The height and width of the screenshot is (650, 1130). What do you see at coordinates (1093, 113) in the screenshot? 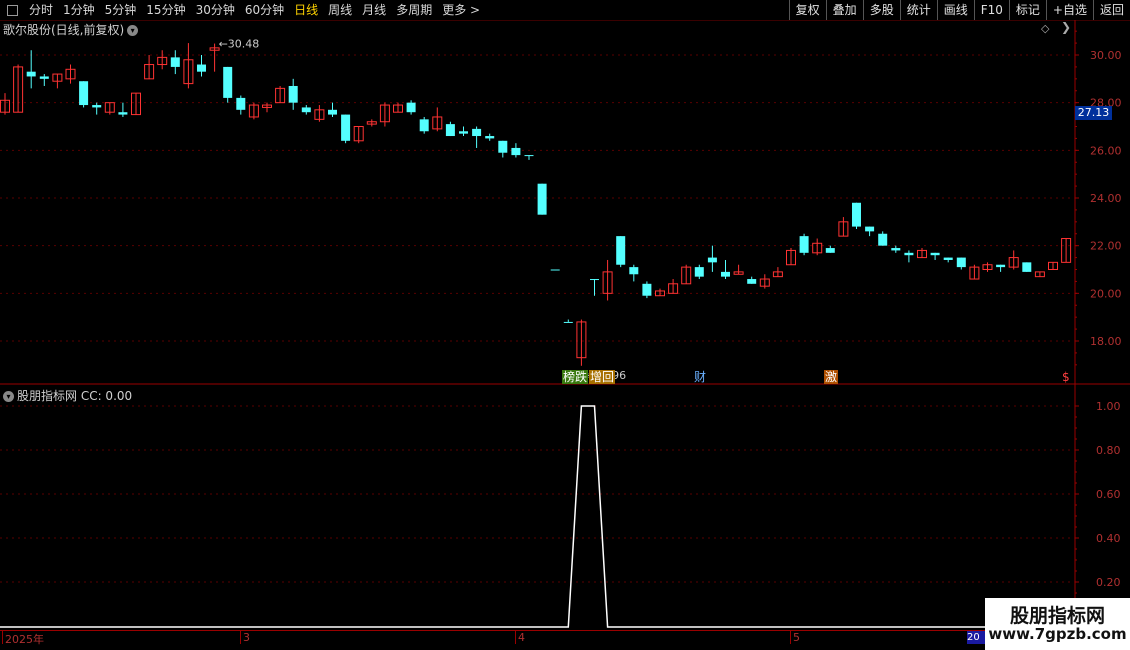
I see `current-price-tag: 27.13` at bounding box center [1093, 113].